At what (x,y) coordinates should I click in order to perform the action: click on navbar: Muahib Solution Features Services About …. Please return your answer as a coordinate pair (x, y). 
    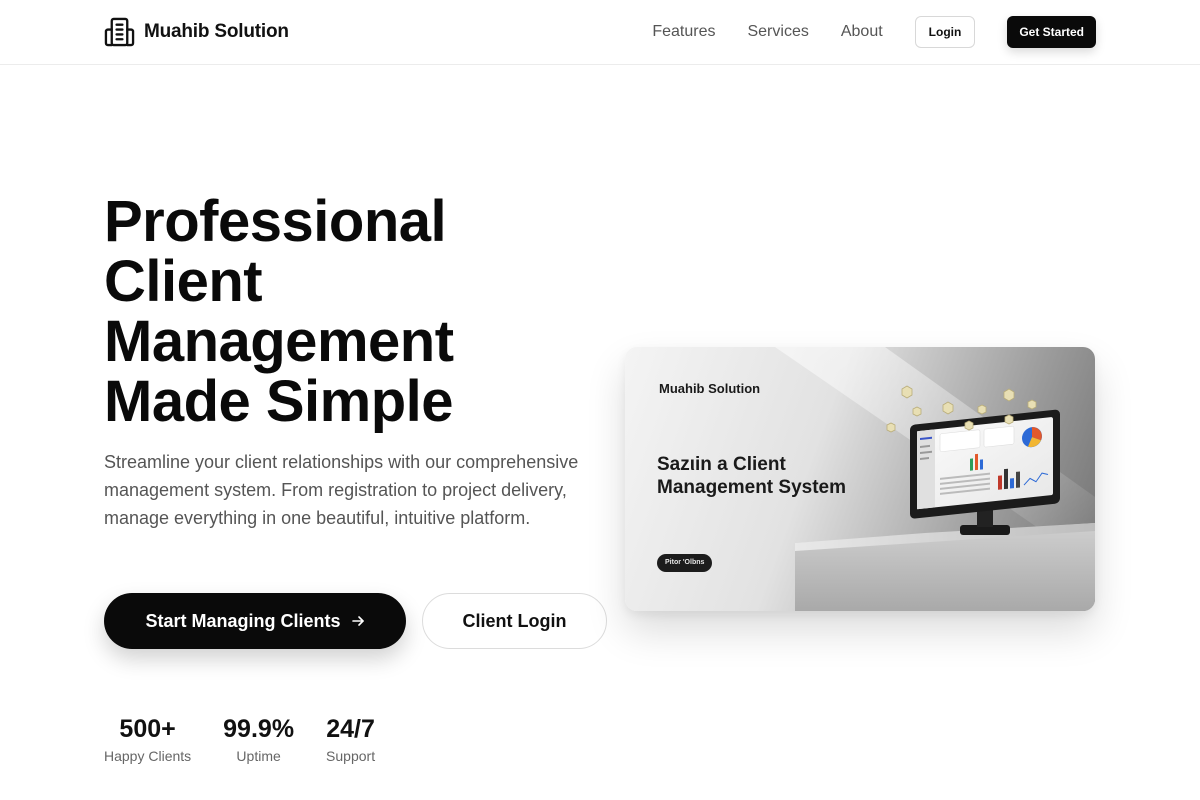
    Looking at the image, I should click on (600, 32).